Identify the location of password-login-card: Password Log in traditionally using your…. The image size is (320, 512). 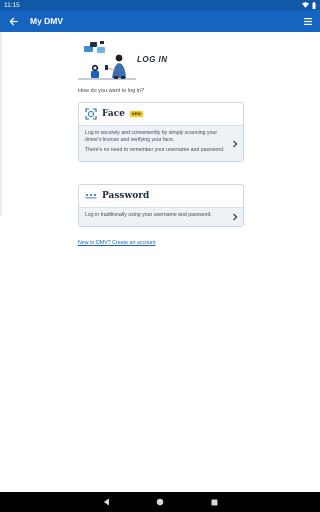
(161, 205).